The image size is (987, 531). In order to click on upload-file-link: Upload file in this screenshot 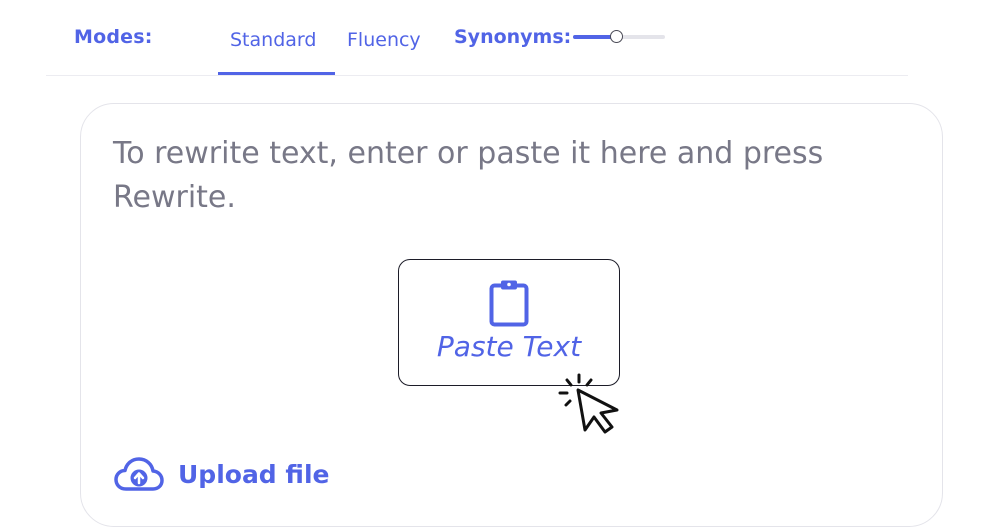, I will do `click(221, 474)`.